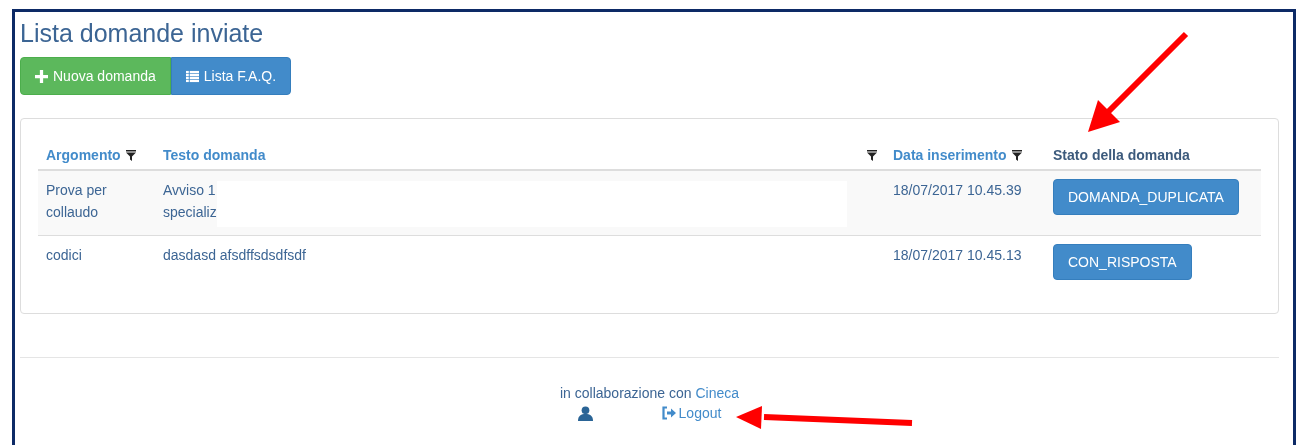  Describe the element at coordinates (95, 76) in the screenshot. I see `new-question-button: Nuova domanda` at that location.